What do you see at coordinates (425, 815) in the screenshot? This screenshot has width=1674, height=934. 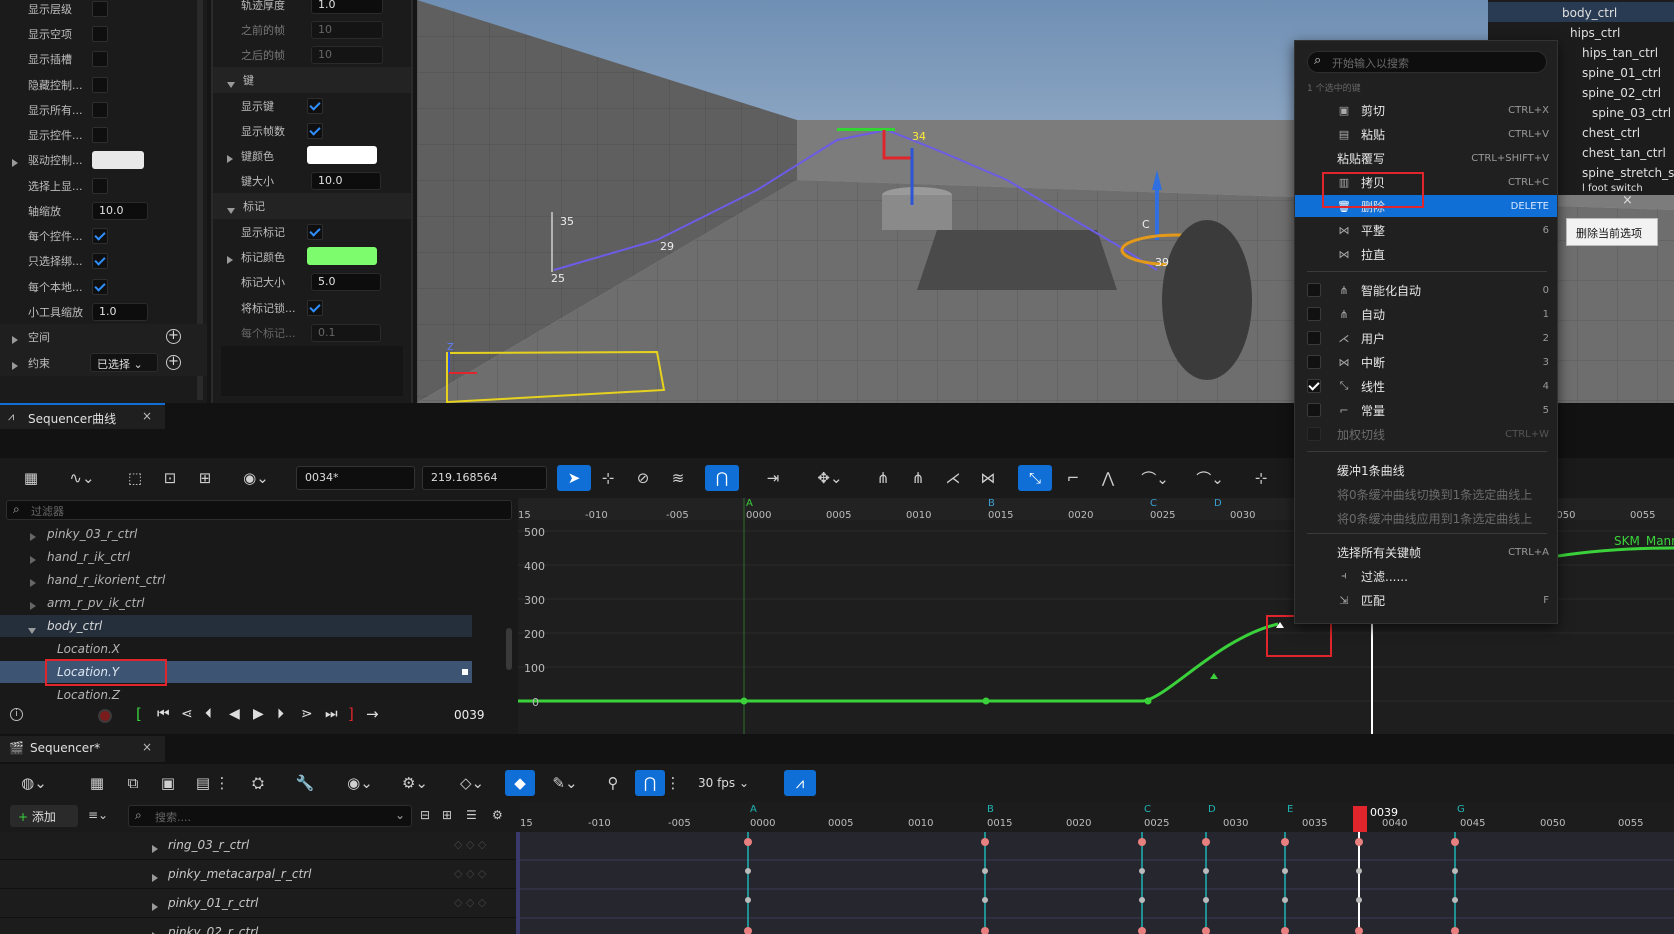 I see `collapse-icon: ⊟` at bounding box center [425, 815].